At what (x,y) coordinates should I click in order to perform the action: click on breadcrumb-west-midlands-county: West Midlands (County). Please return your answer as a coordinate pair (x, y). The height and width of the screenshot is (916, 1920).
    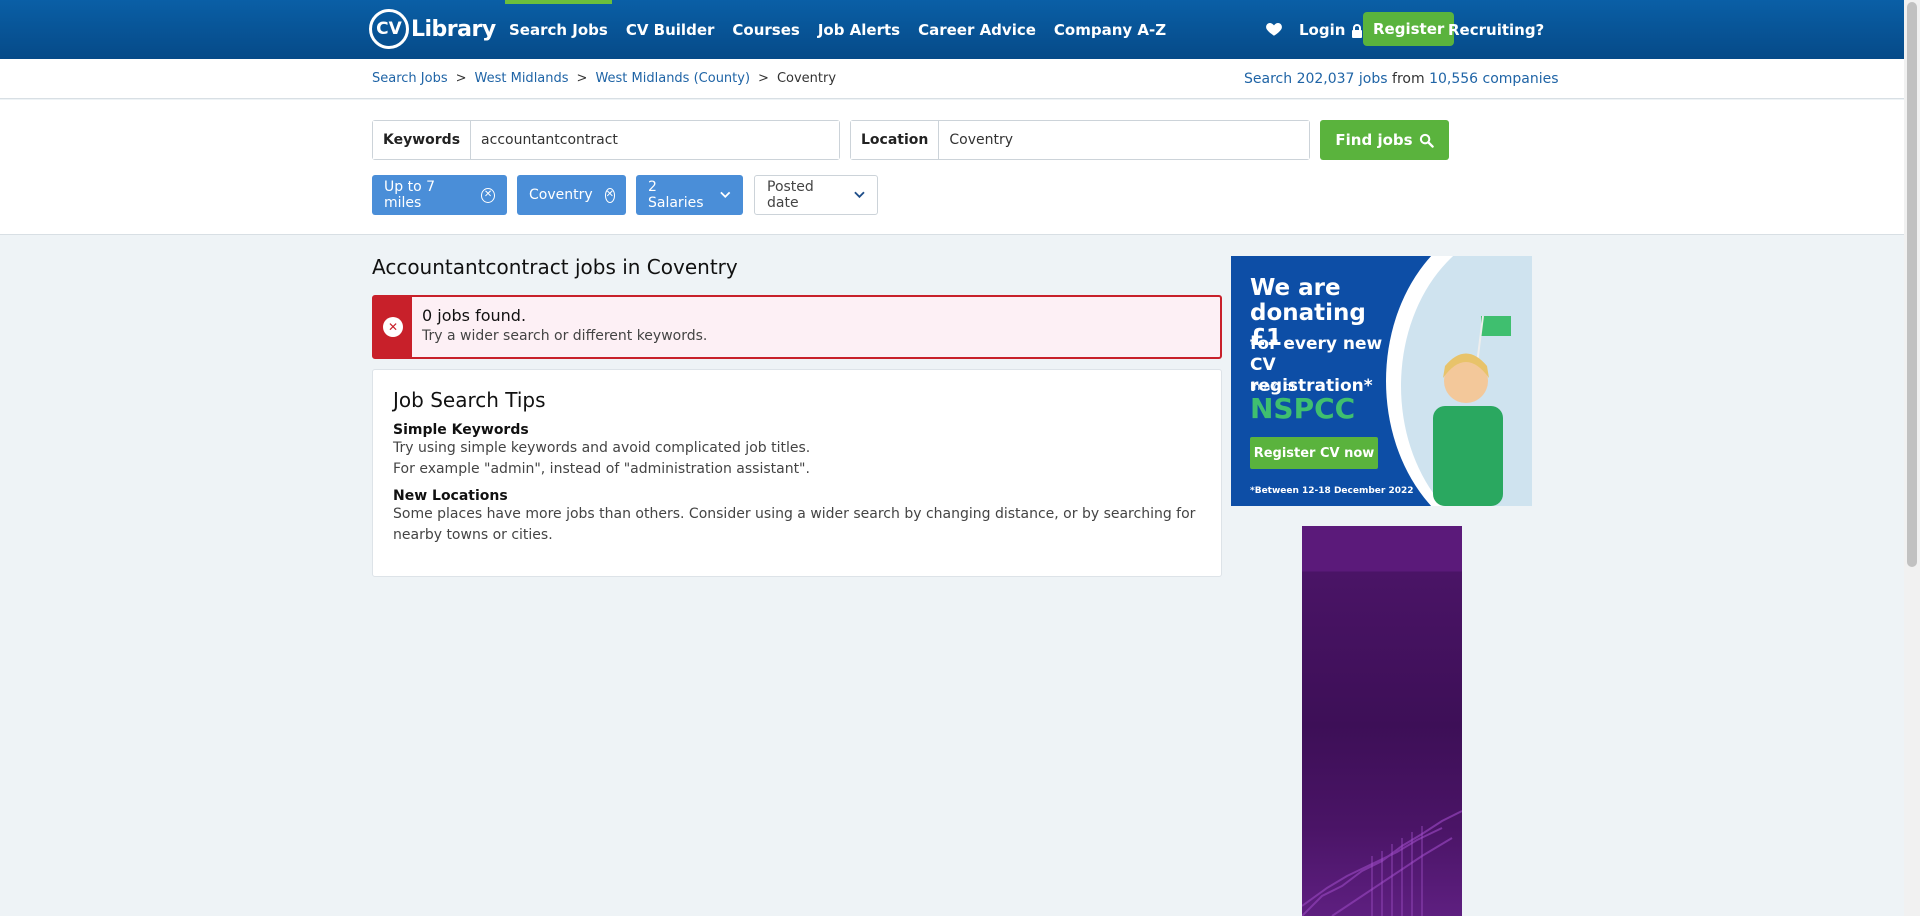
    Looking at the image, I should click on (672, 78).